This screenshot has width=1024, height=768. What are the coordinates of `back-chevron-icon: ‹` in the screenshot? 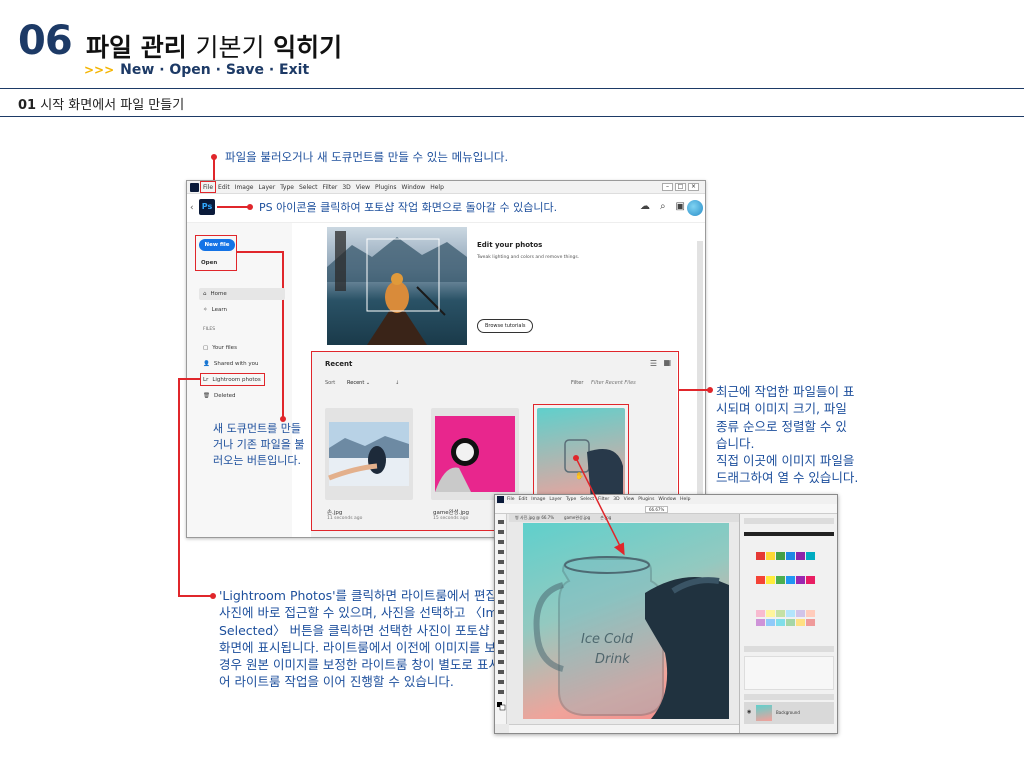 It's located at (192, 208).